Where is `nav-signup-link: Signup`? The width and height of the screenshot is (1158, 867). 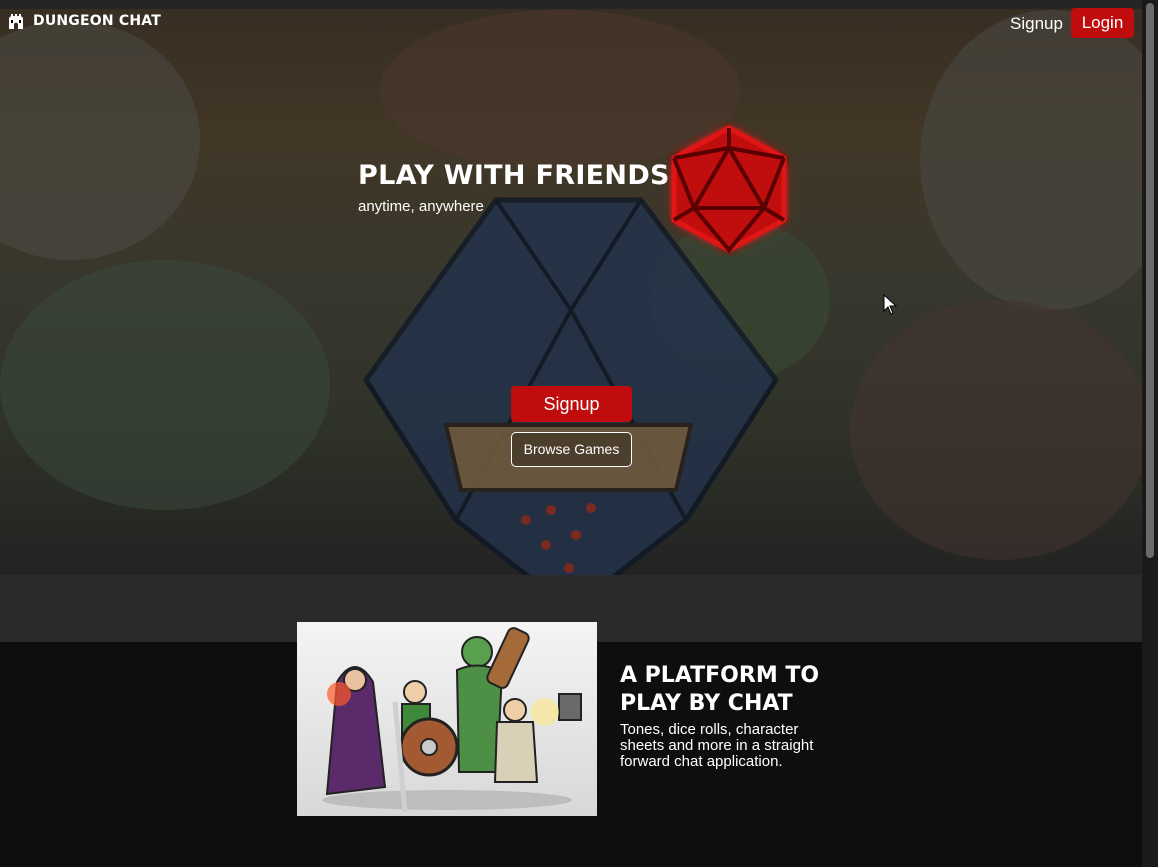
nav-signup-link: Signup is located at coordinates (1036, 24).